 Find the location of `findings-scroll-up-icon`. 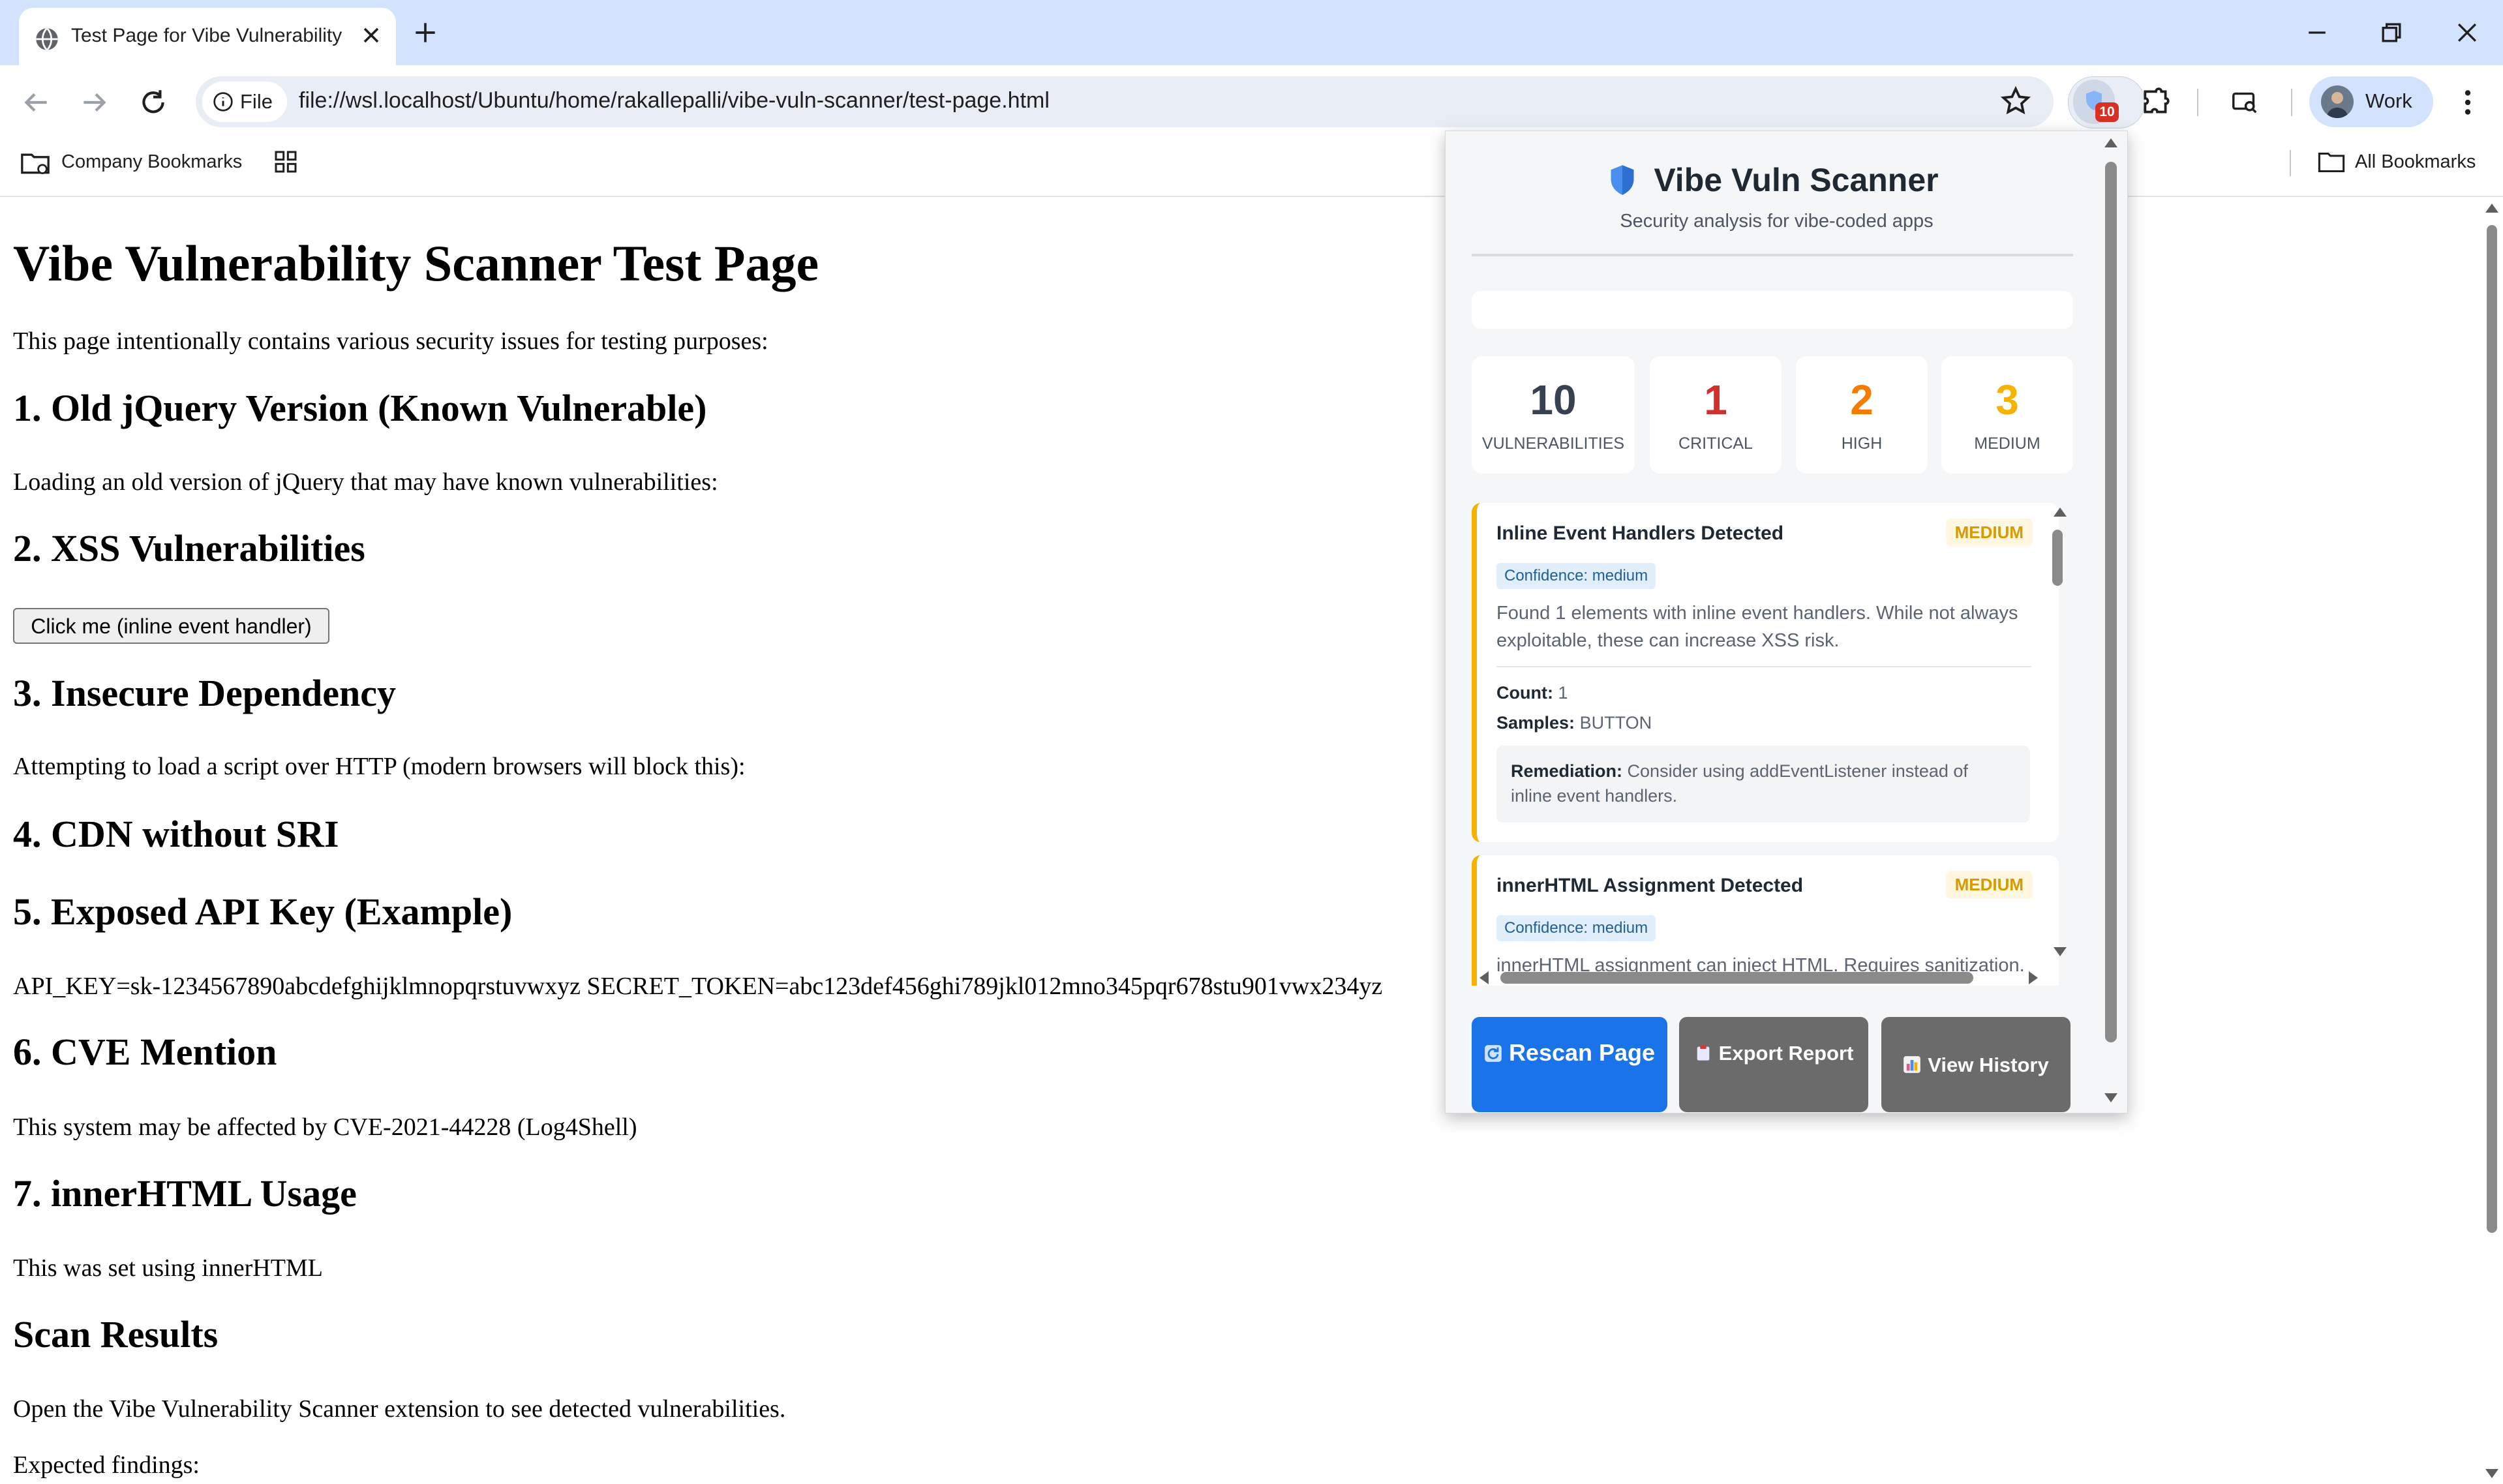

findings-scroll-up-icon is located at coordinates (2060, 512).